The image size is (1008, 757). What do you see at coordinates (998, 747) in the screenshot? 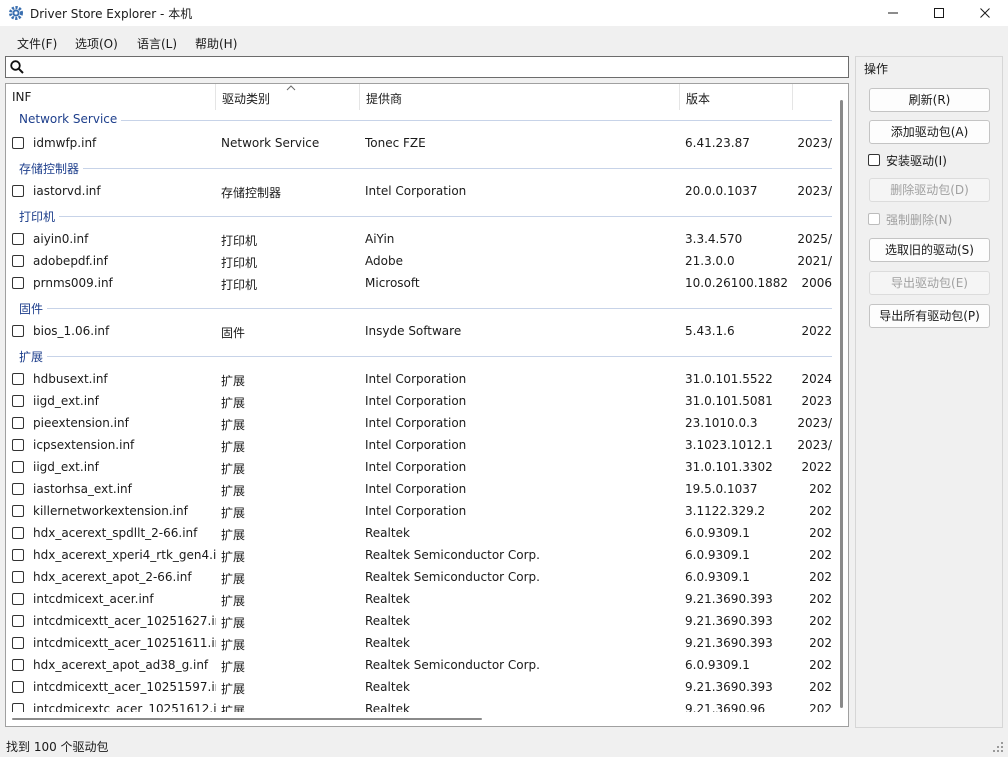
I see `resize-grip-icon` at bounding box center [998, 747].